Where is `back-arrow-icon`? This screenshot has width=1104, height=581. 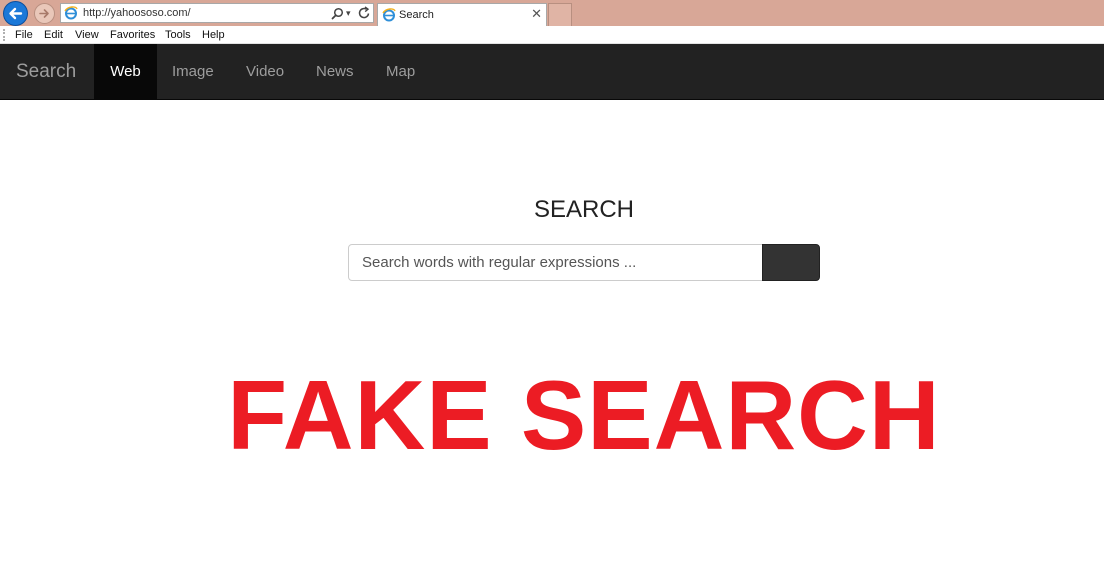 back-arrow-icon is located at coordinates (16, 13).